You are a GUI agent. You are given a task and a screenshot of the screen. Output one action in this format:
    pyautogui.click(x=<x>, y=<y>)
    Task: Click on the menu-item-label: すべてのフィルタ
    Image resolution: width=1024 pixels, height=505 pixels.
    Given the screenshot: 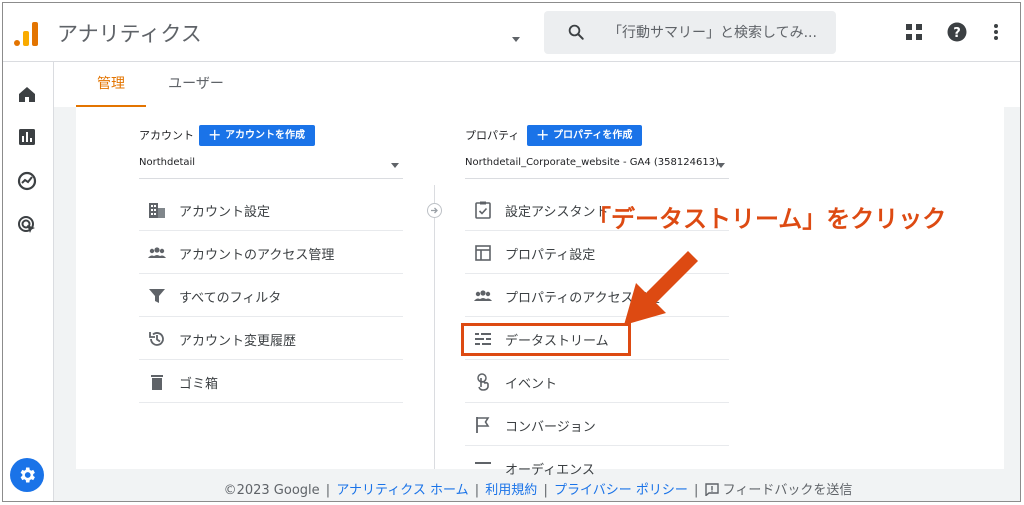 What is the action you would take?
    pyautogui.click(x=230, y=298)
    